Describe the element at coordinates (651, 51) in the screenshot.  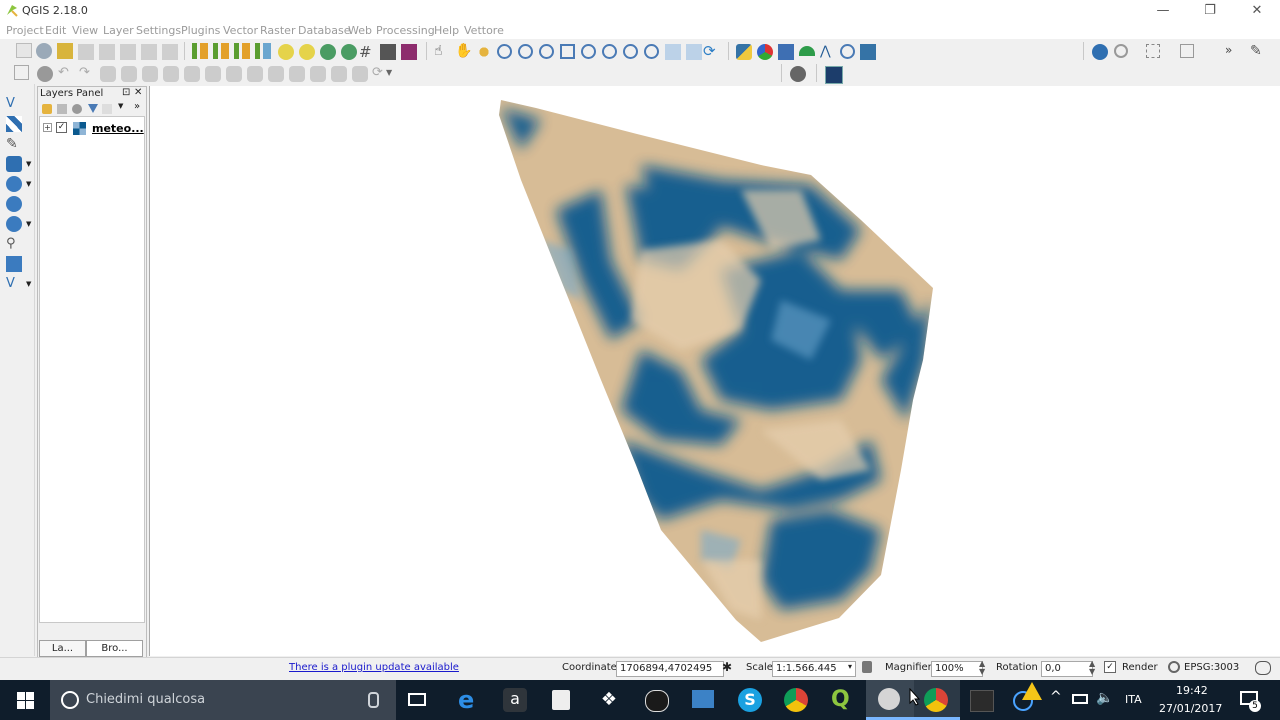
I see `zoom-next-icon` at that location.